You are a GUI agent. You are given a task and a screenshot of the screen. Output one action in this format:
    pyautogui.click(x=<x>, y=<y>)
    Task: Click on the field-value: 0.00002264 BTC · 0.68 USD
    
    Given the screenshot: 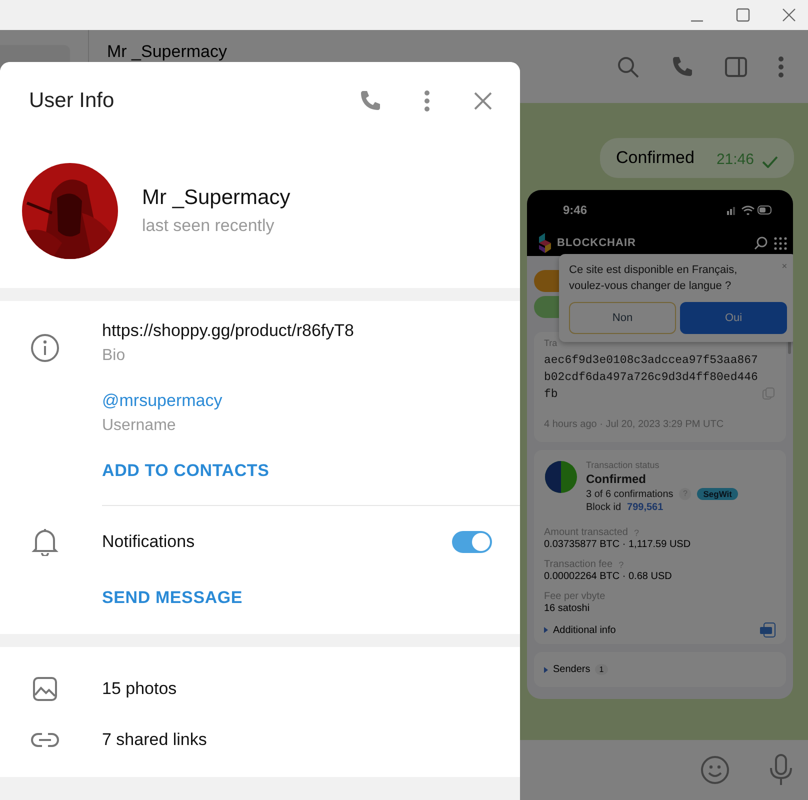 What is the action you would take?
    pyautogui.click(x=608, y=576)
    